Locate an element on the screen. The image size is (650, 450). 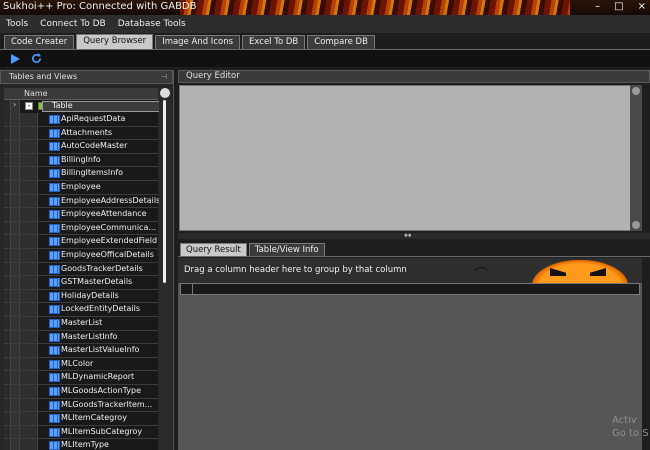
table-row: EmployeeAddressDetails is located at coordinates (82, 202).